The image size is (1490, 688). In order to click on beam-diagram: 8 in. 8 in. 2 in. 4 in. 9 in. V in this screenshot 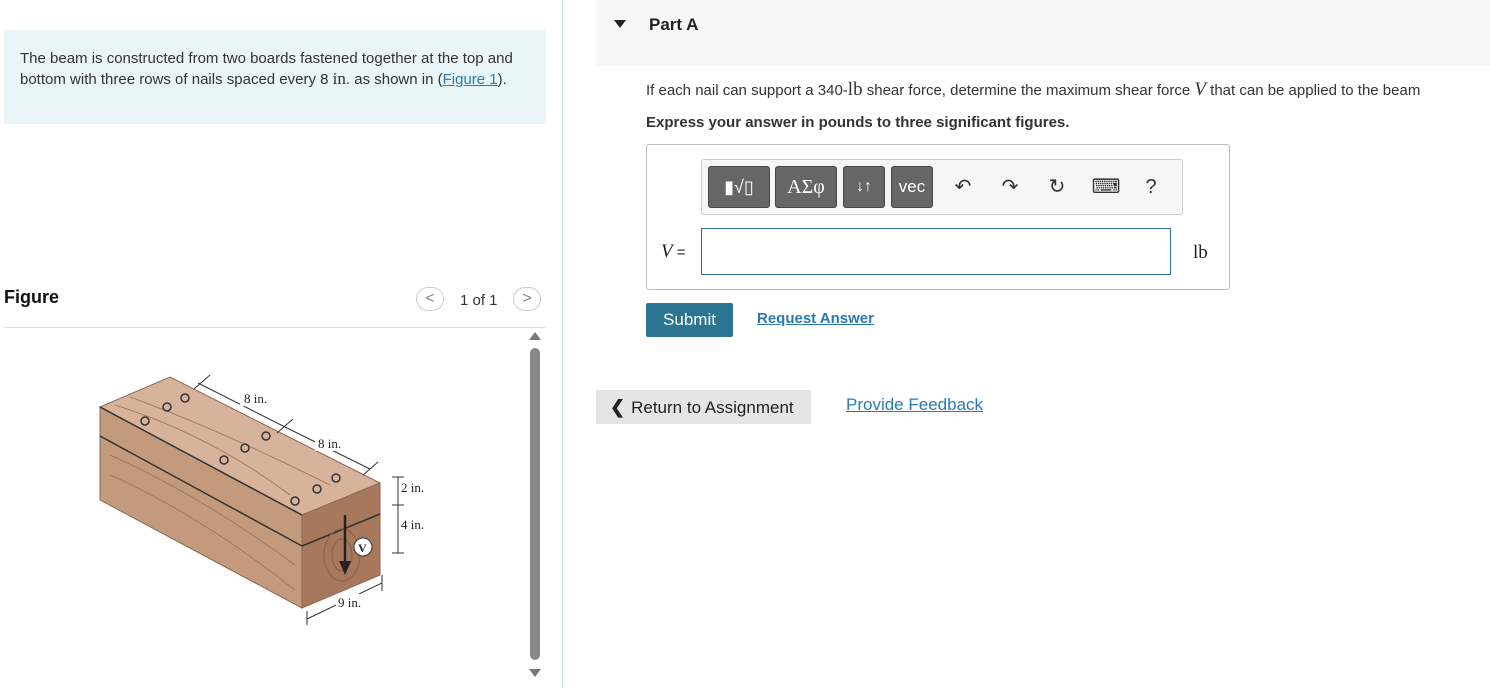, I will do `click(261, 500)`.